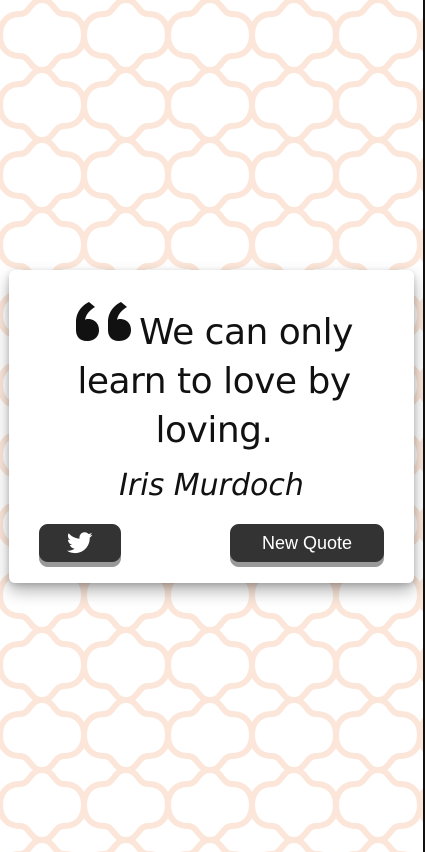 This screenshot has height=852, width=425. I want to click on twitter-icon, so click(80, 543).